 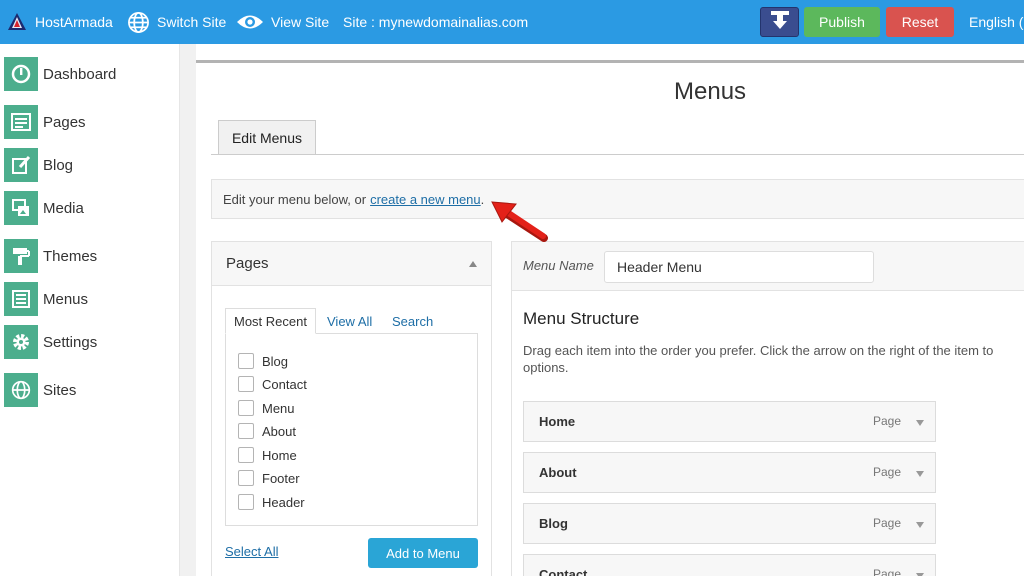 What do you see at coordinates (21, 165) in the screenshot?
I see `blog-icon` at bounding box center [21, 165].